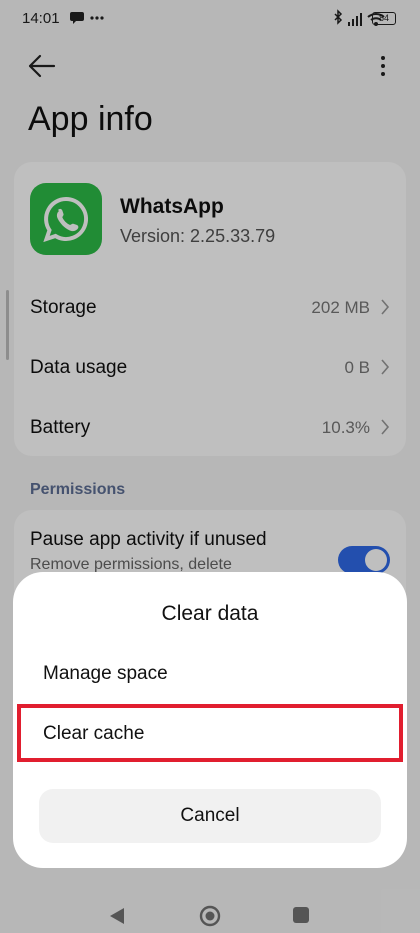 Image resolution: width=420 pixels, height=933 pixels. Describe the element at coordinates (210, 916) in the screenshot. I see `circle-home-icon` at that location.